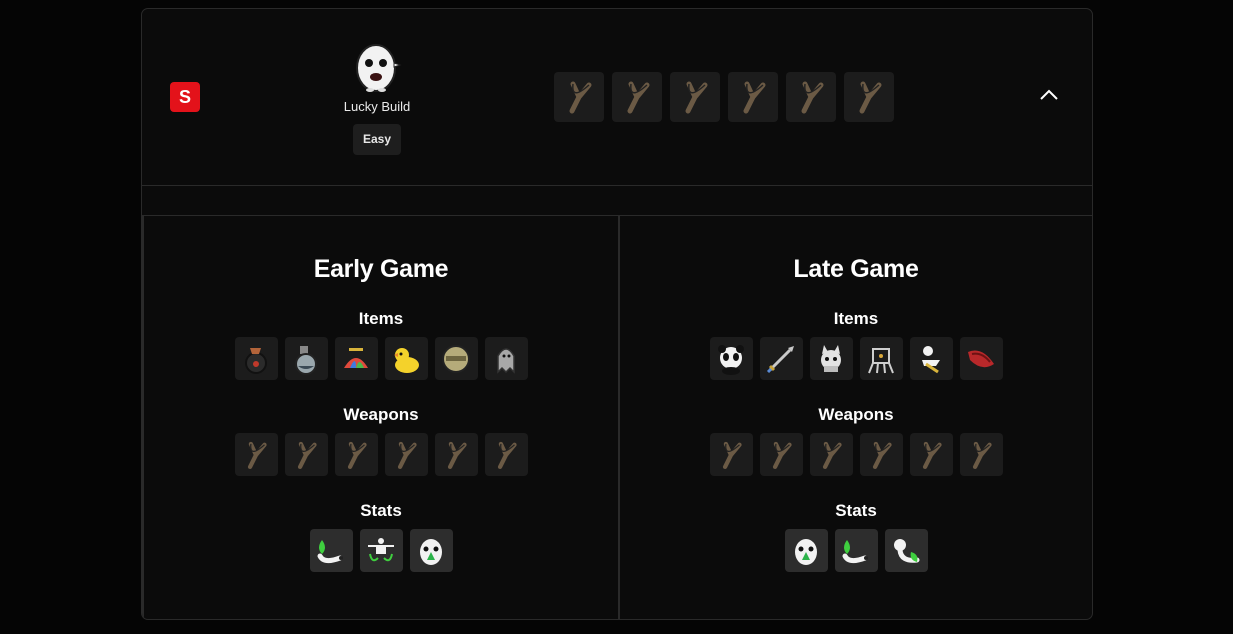 Image resolution: width=1233 pixels, height=634 pixels. I want to click on arm-strength-stat-icon, so click(906, 550).